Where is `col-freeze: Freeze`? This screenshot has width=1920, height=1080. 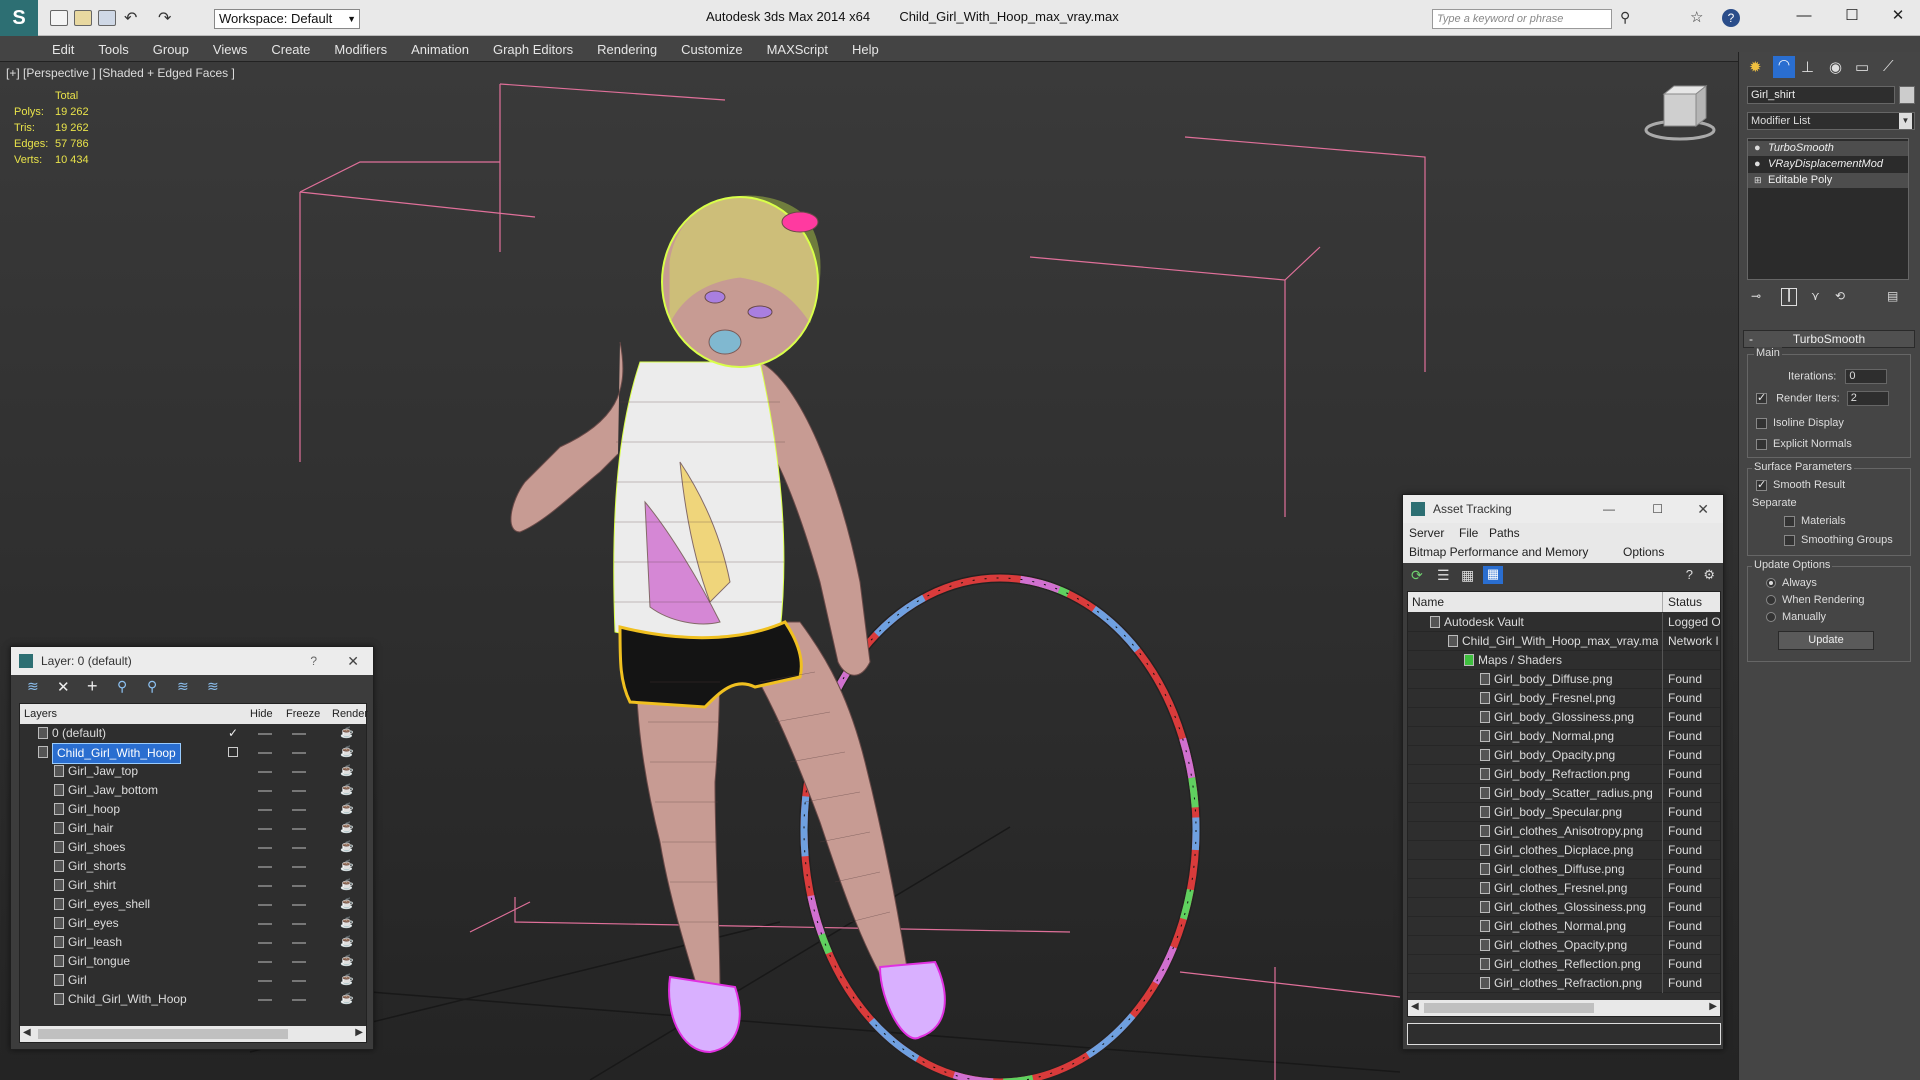 col-freeze: Freeze is located at coordinates (303, 714).